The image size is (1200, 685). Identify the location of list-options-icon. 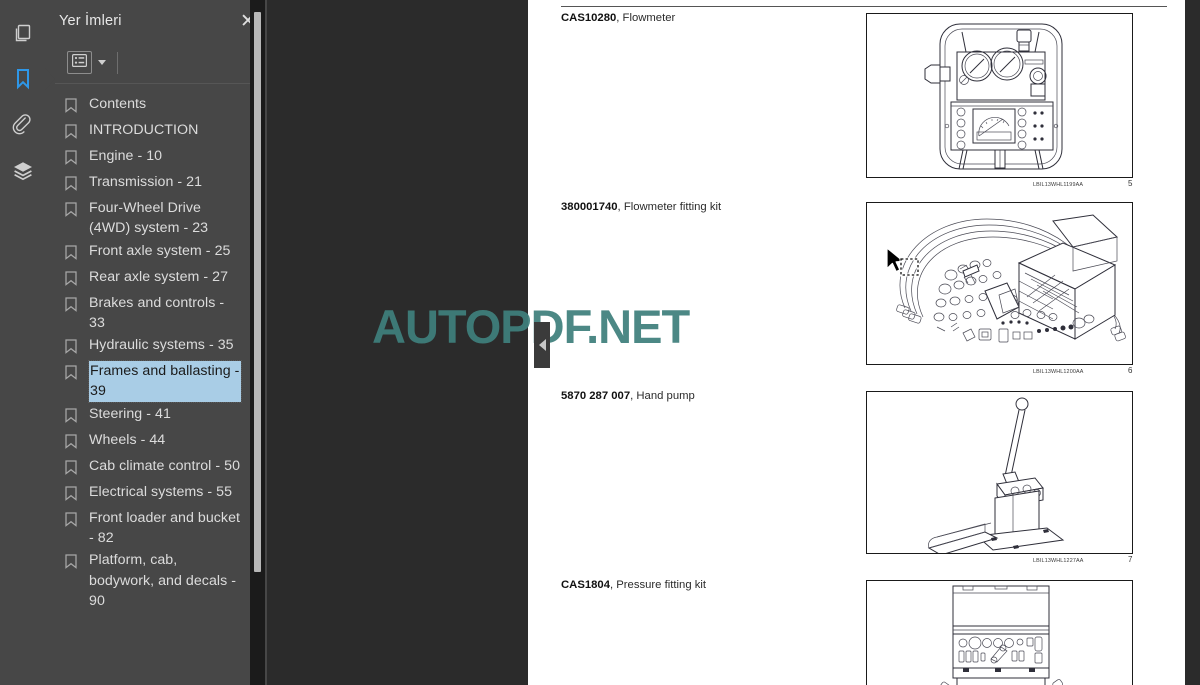
(80, 62).